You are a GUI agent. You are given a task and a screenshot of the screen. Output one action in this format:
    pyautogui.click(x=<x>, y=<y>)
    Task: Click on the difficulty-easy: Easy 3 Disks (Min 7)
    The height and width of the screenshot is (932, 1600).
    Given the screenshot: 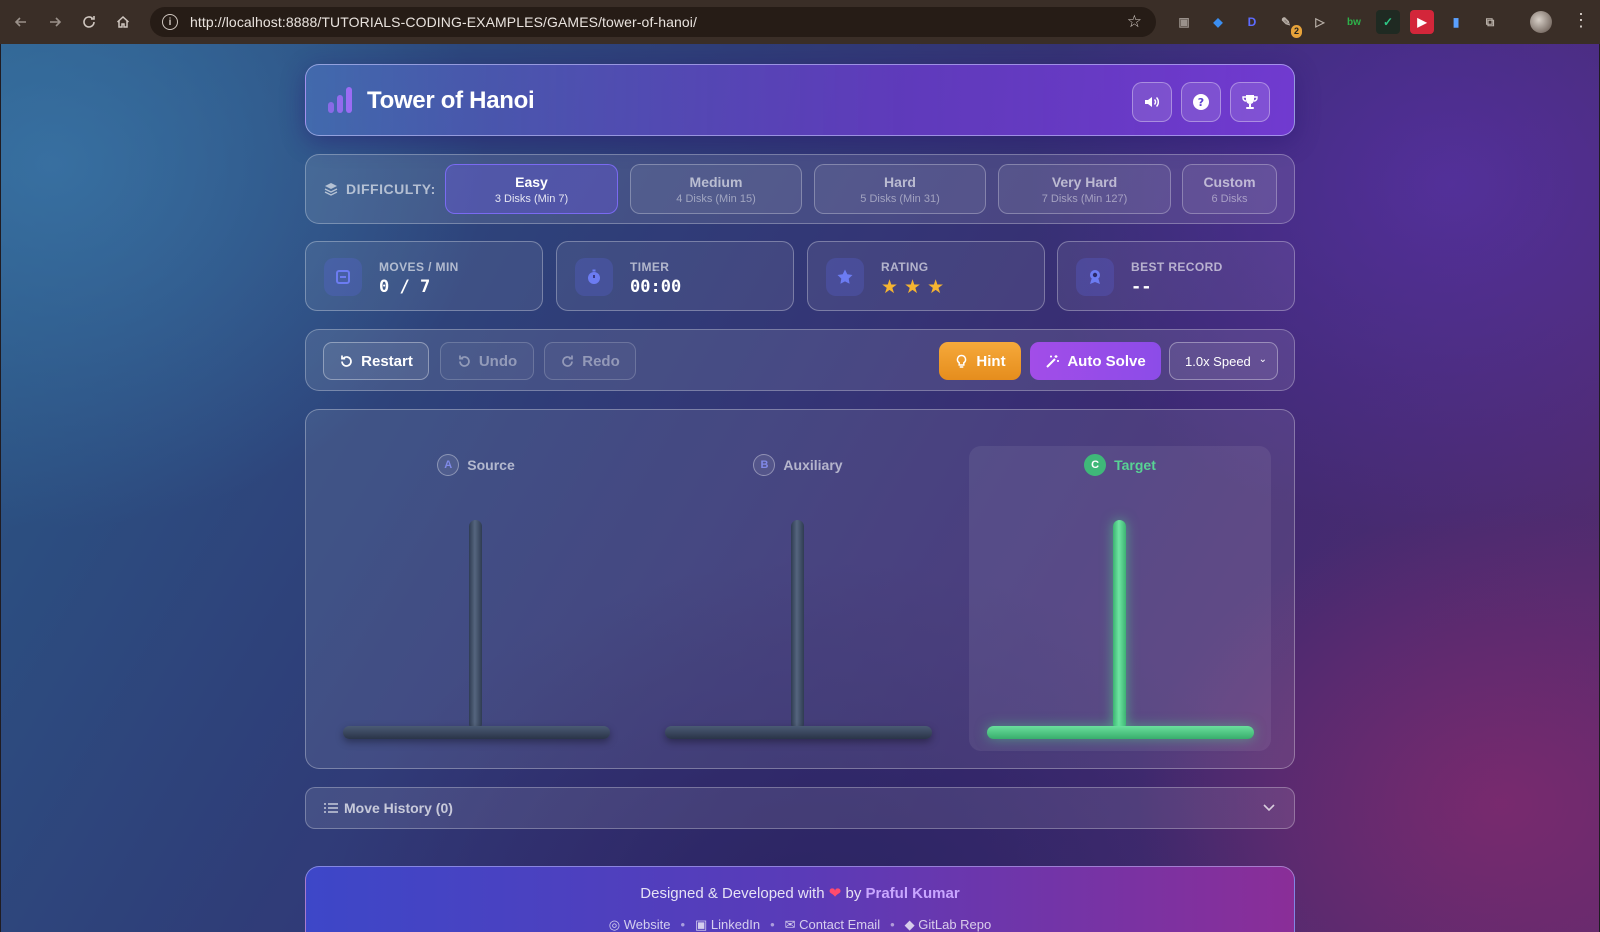 What is the action you would take?
    pyautogui.click(x=531, y=189)
    